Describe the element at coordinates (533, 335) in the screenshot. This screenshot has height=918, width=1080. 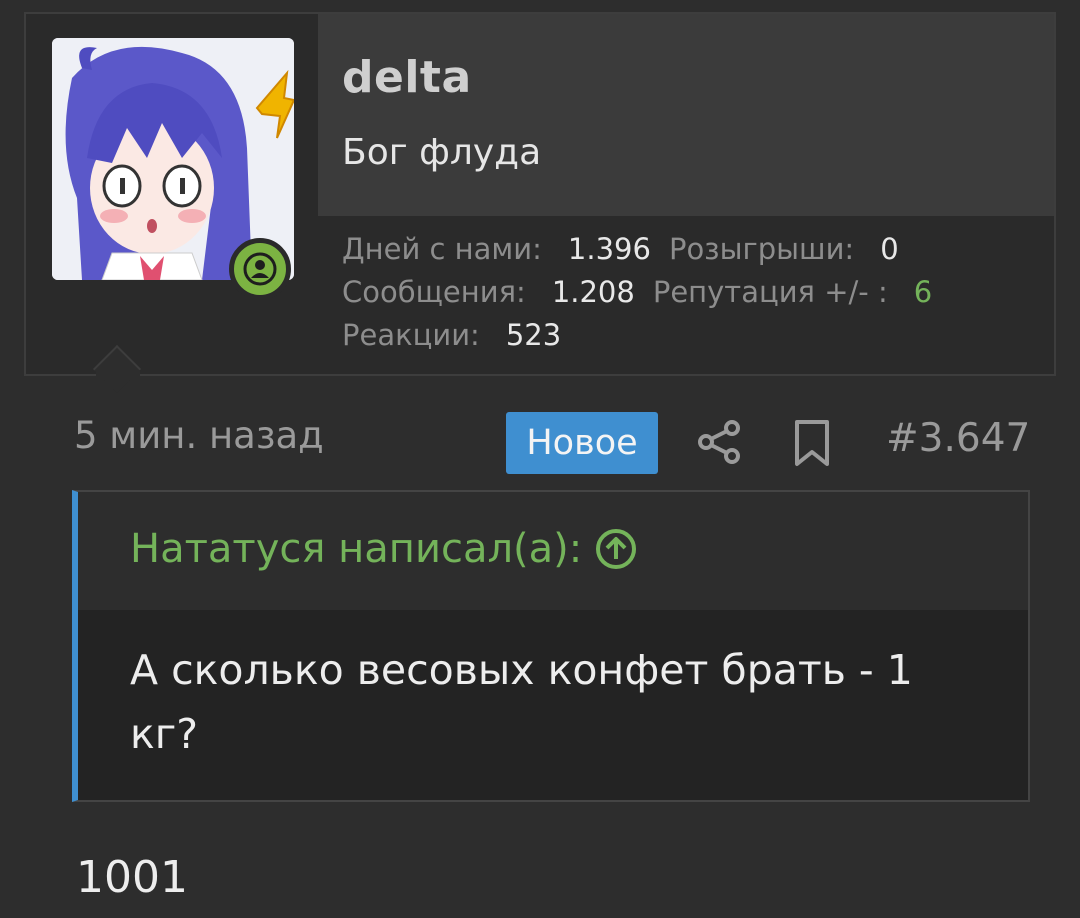
I see `reactions-value: 523` at that location.